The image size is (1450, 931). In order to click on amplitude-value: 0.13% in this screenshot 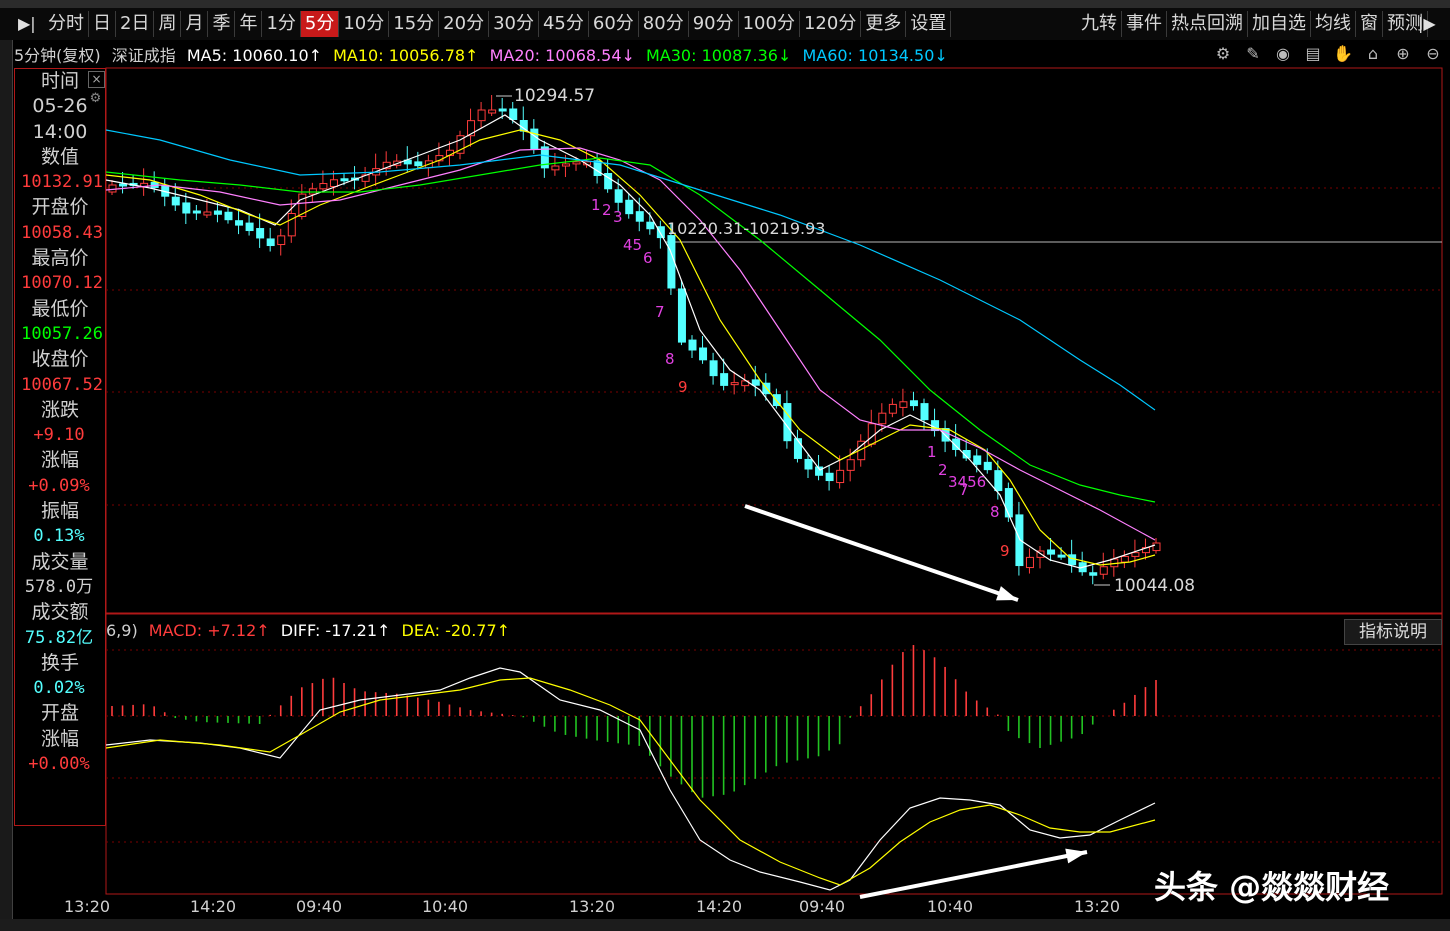, I will do `click(59, 536)`.